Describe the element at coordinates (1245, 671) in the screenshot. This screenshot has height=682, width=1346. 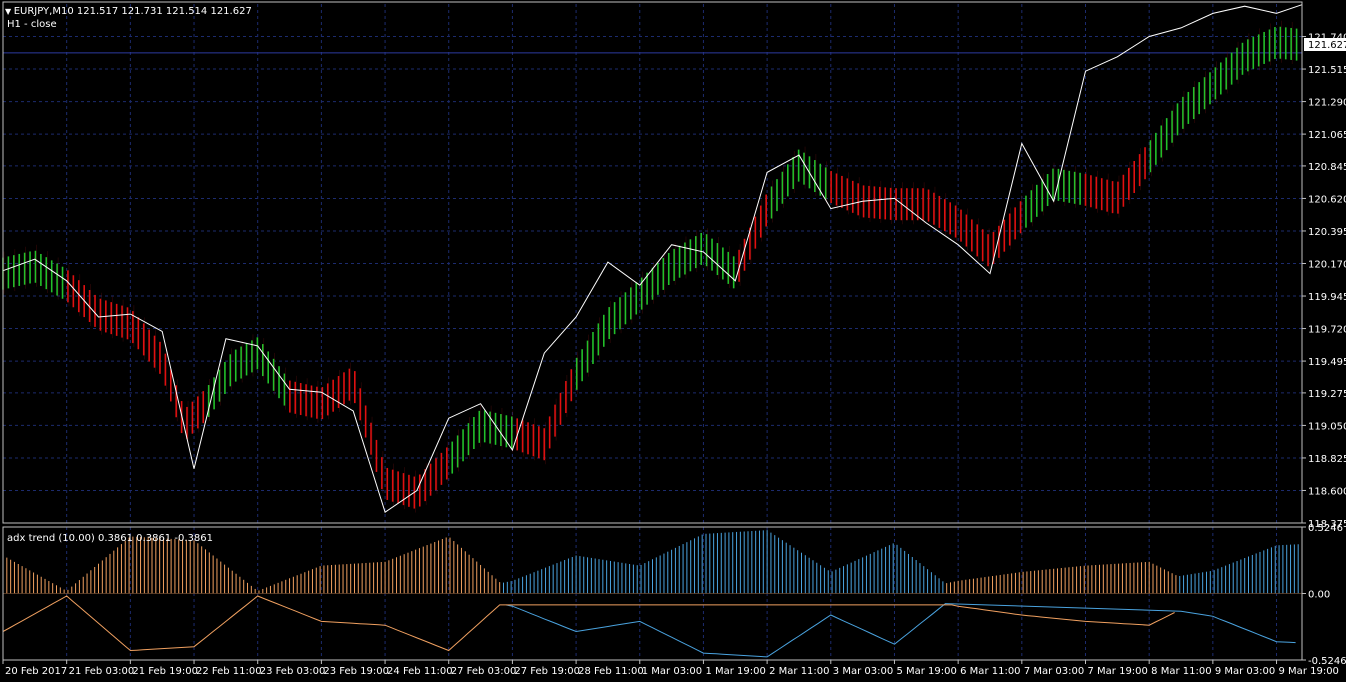
I see `time-tick-label: 9 Mar 03:00` at that location.